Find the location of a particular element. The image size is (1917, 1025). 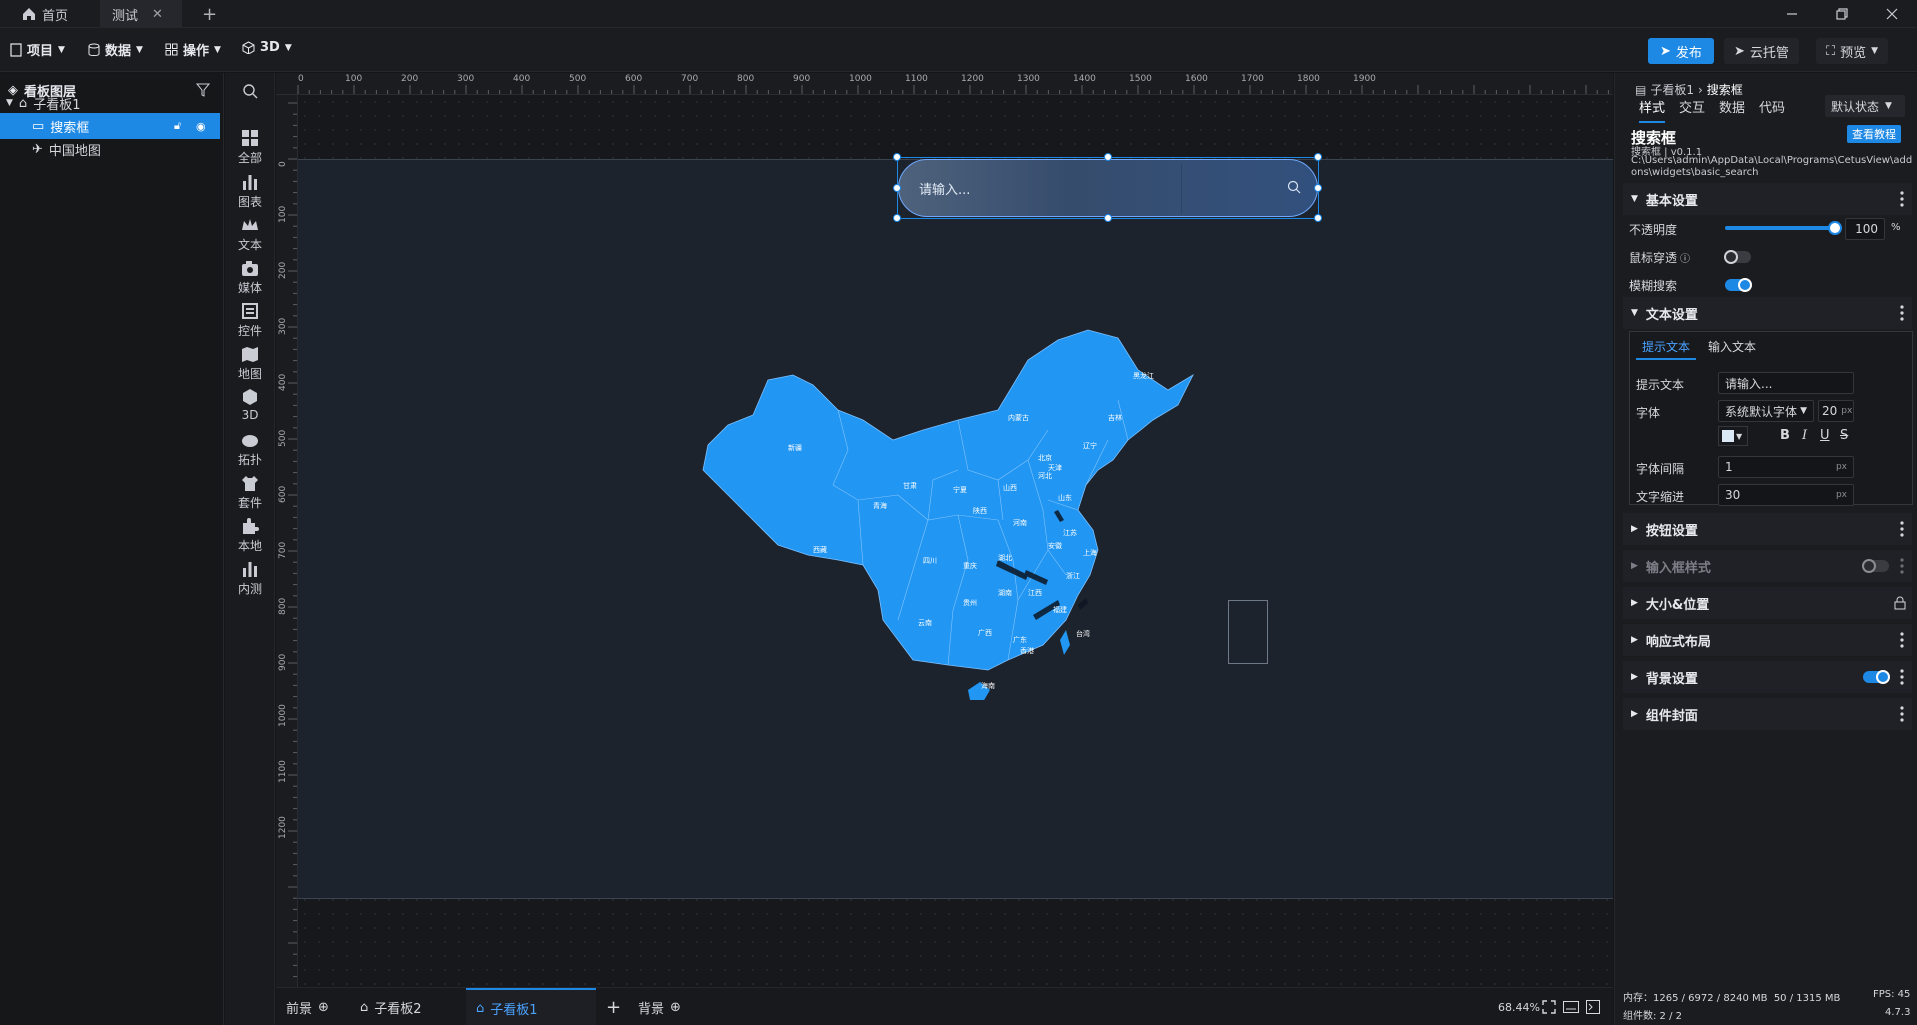

eye-icon: ◉ is located at coordinates (201, 126).